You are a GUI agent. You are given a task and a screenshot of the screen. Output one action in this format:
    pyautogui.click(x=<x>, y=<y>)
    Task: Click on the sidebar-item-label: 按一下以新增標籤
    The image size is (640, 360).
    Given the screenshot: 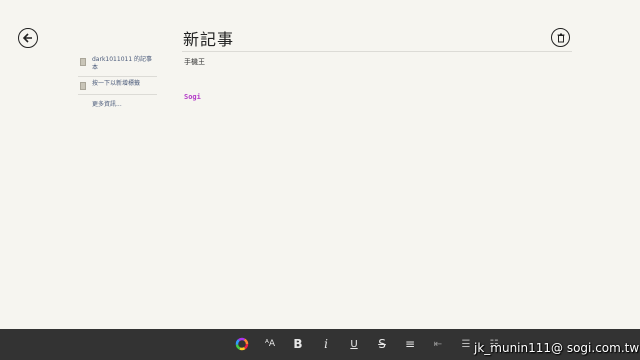 What is the action you would take?
    pyautogui.click(x=116, y=83)
    